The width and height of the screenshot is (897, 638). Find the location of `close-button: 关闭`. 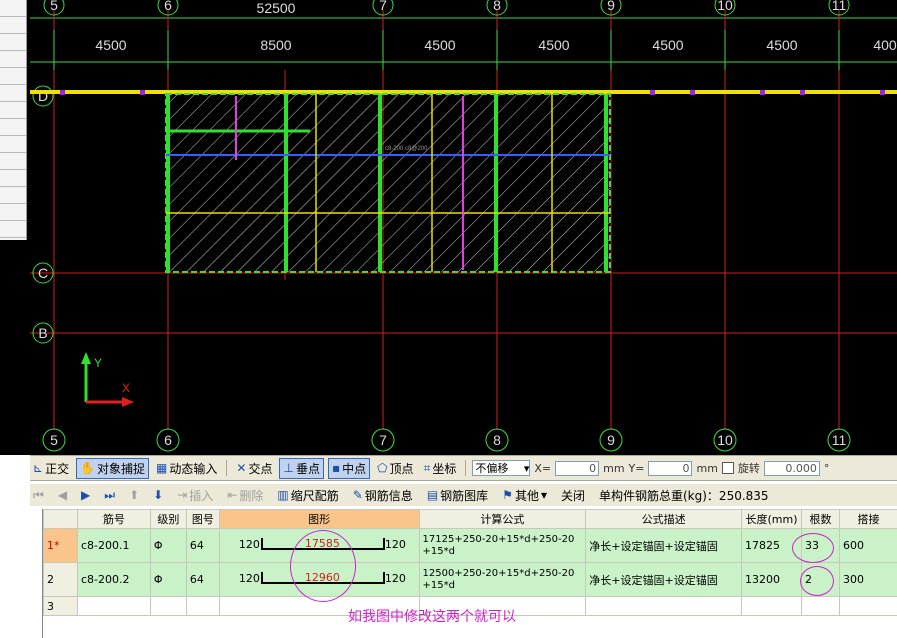

close-button: 关闭 is located at coordinates (573, 495).